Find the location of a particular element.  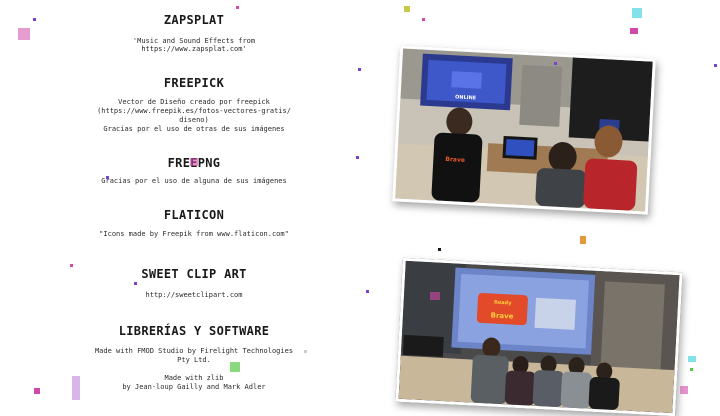

credit-line: http://sweetclipart.com is located at coordinates (194, 295).